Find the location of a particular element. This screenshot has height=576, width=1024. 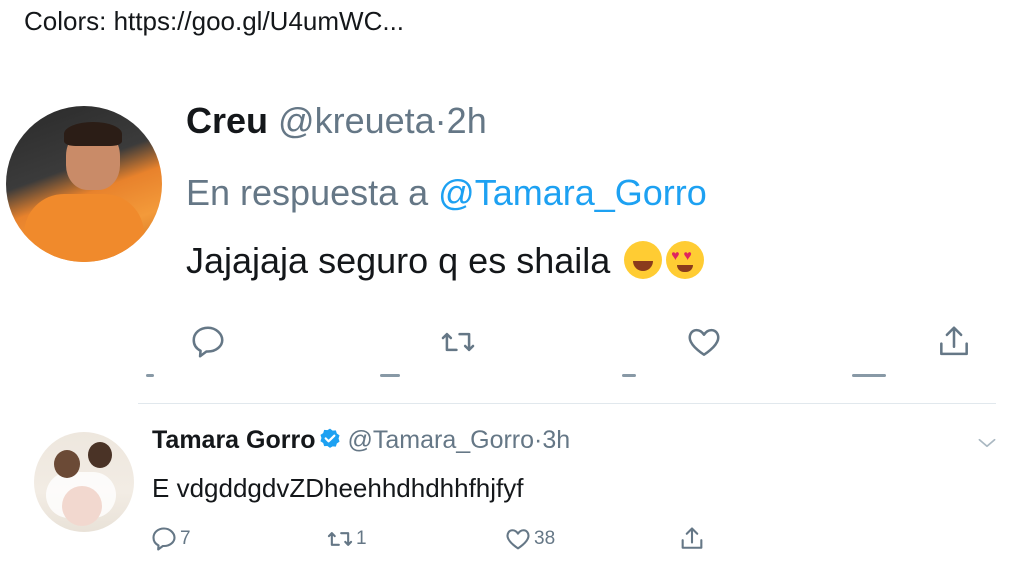

timestamp: 3h is located at coordinates (556, 440).